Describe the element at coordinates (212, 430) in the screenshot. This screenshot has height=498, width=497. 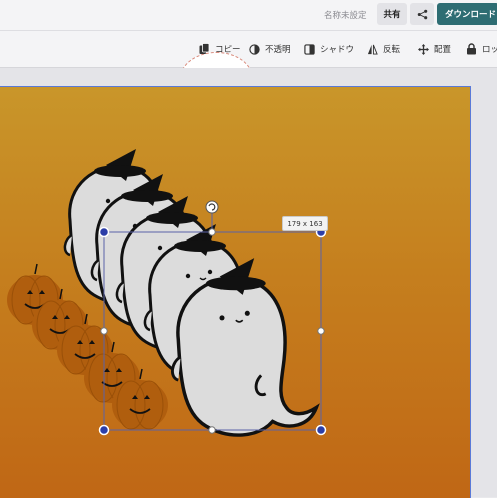
I see `resize-handle-bottom` at that location.